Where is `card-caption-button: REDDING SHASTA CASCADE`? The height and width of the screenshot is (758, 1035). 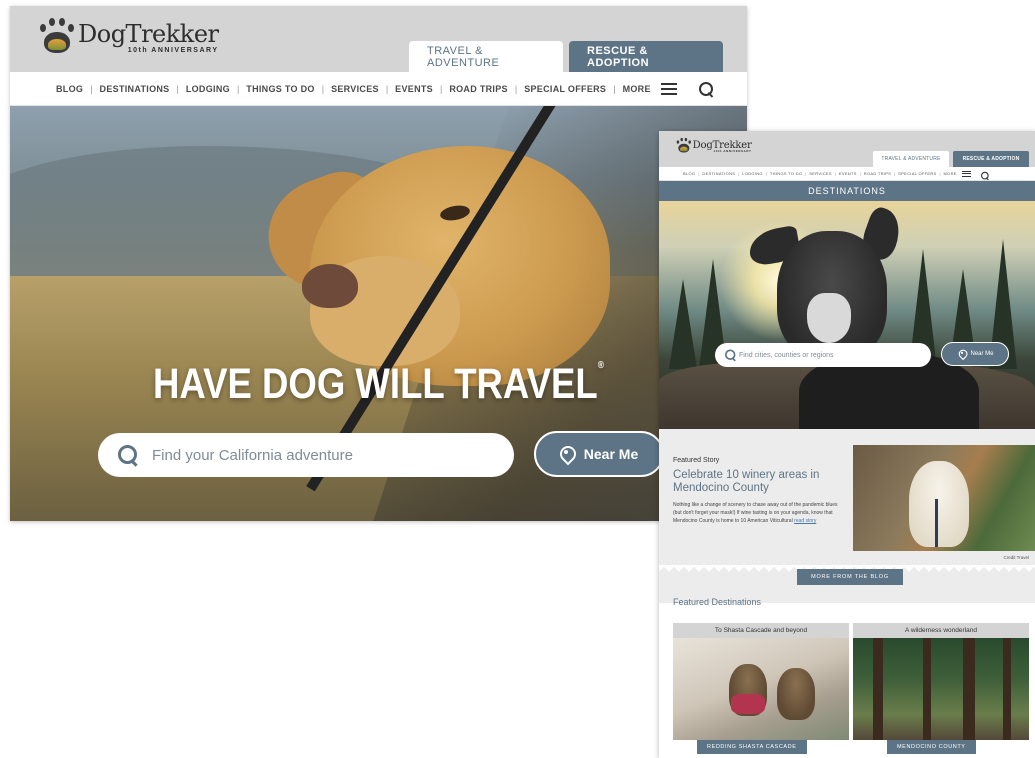
card-caption-button: REDDING SHASTA CASCADE is located at coordinates (752, 747).